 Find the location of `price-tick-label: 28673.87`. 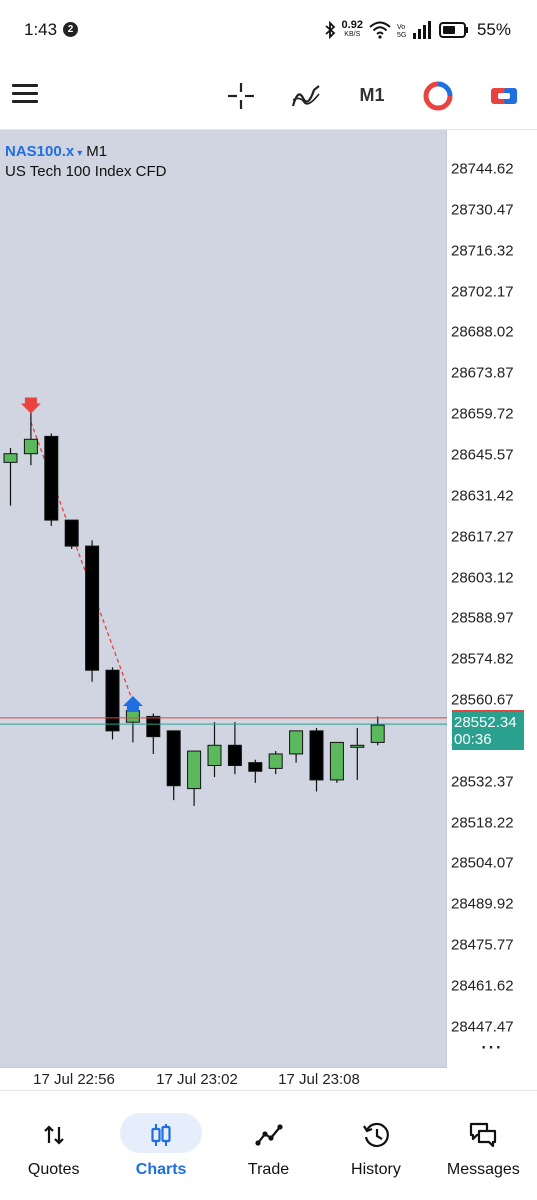

price-tick-label: 28673.87 is located at coordinates (482, 373).